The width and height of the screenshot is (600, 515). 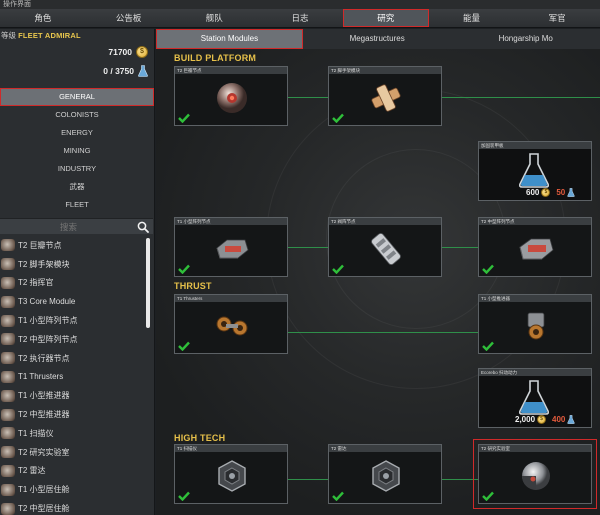 What do you see at coordinates (231, 70) in the screenshot?
I see `card-caption: T2 巨瓣节点` at bounding box center [231, 70].